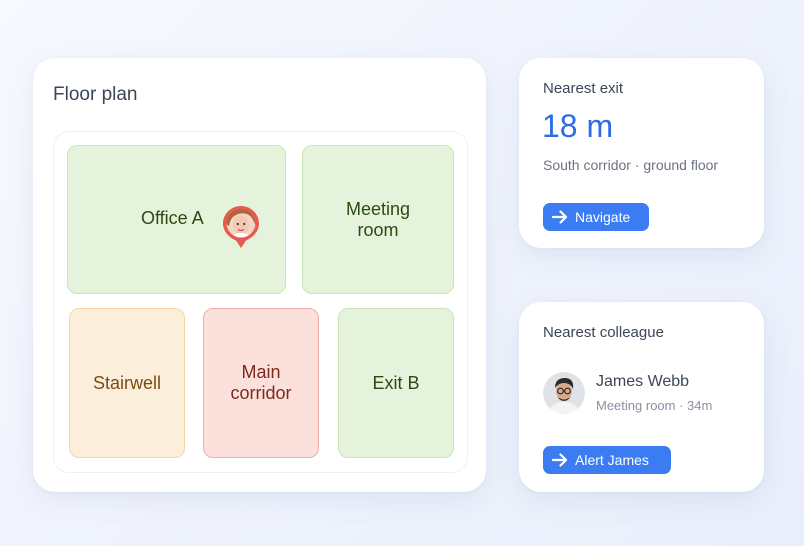  I want to click on room-main-corridor: Main corridor, so click(261, 383).